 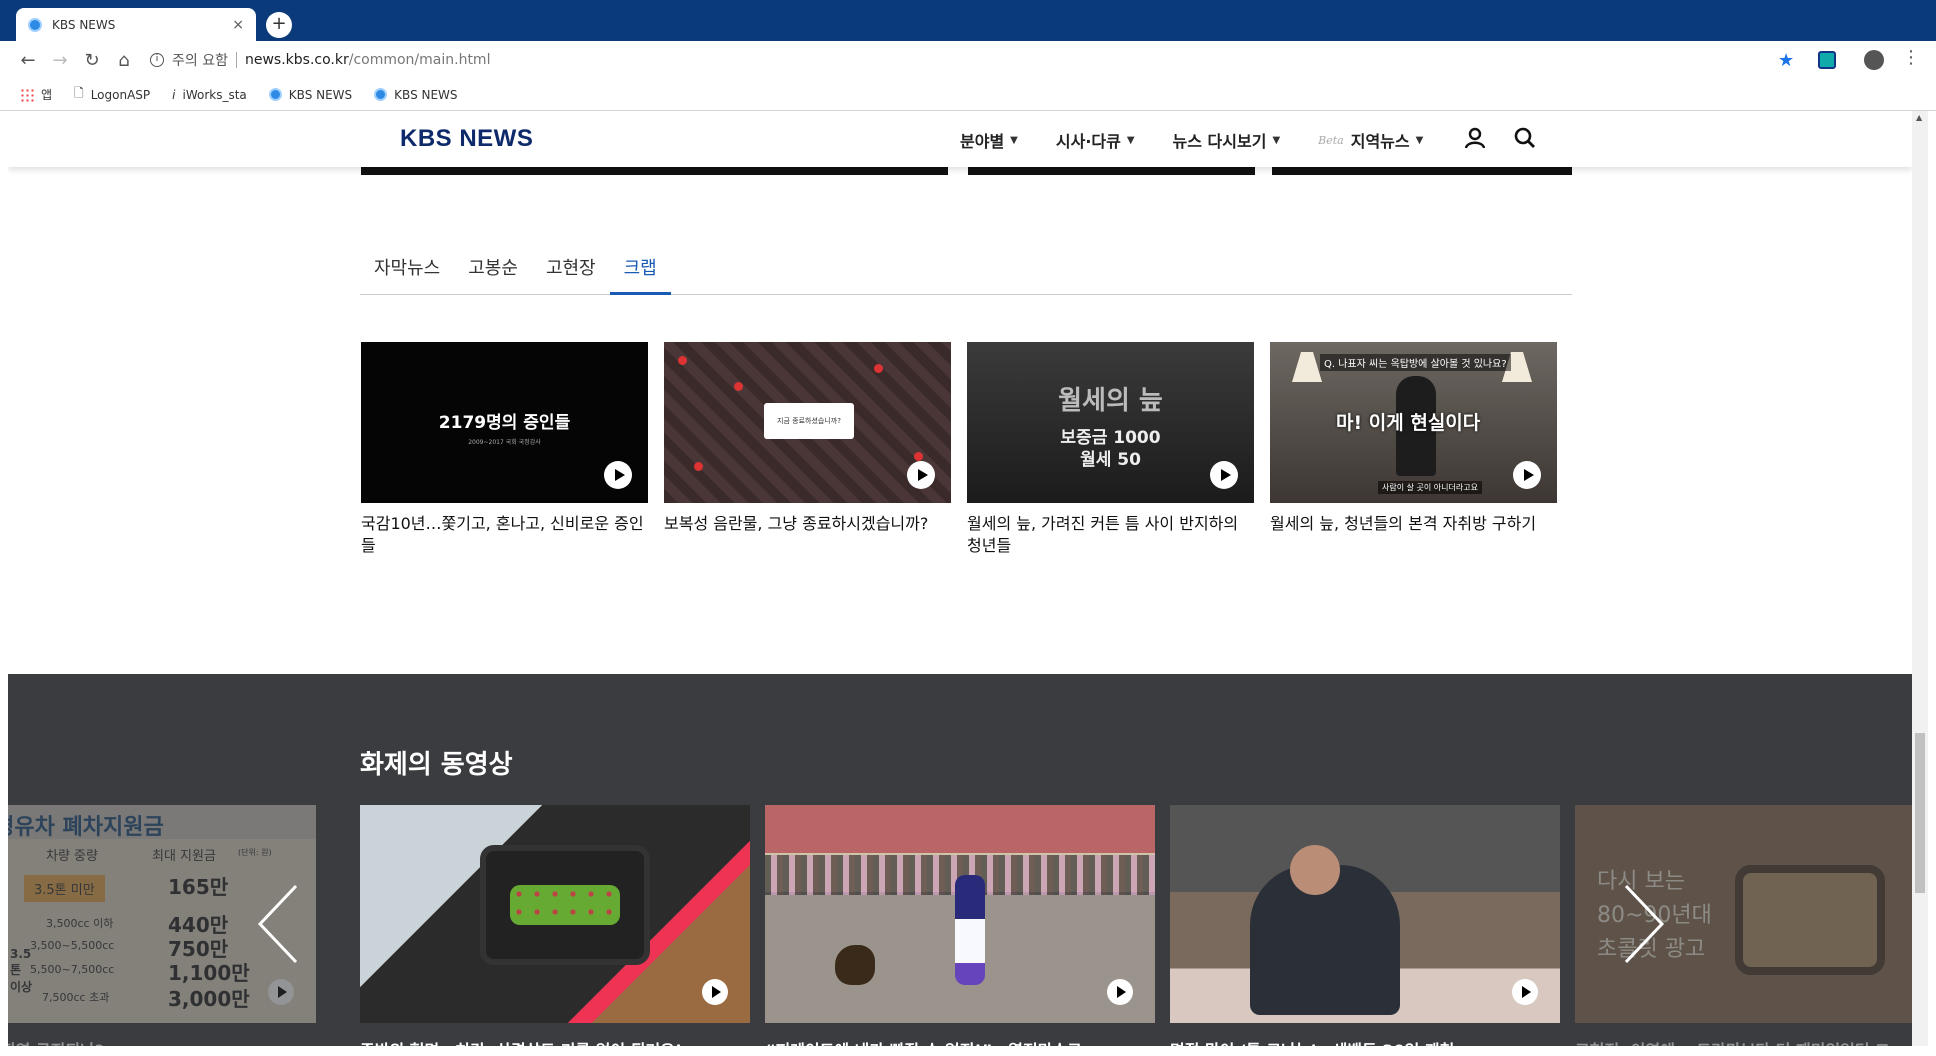 I want to click on clip-thumbnail: 지금 종료하셨습니까?, so click(x=807, y=422).